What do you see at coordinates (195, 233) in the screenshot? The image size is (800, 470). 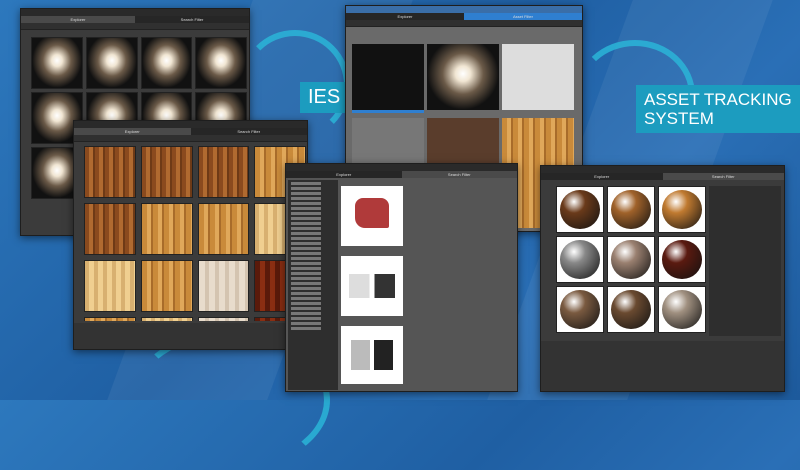 I see `thumbnail-grid` at bounding box center [195, 233].